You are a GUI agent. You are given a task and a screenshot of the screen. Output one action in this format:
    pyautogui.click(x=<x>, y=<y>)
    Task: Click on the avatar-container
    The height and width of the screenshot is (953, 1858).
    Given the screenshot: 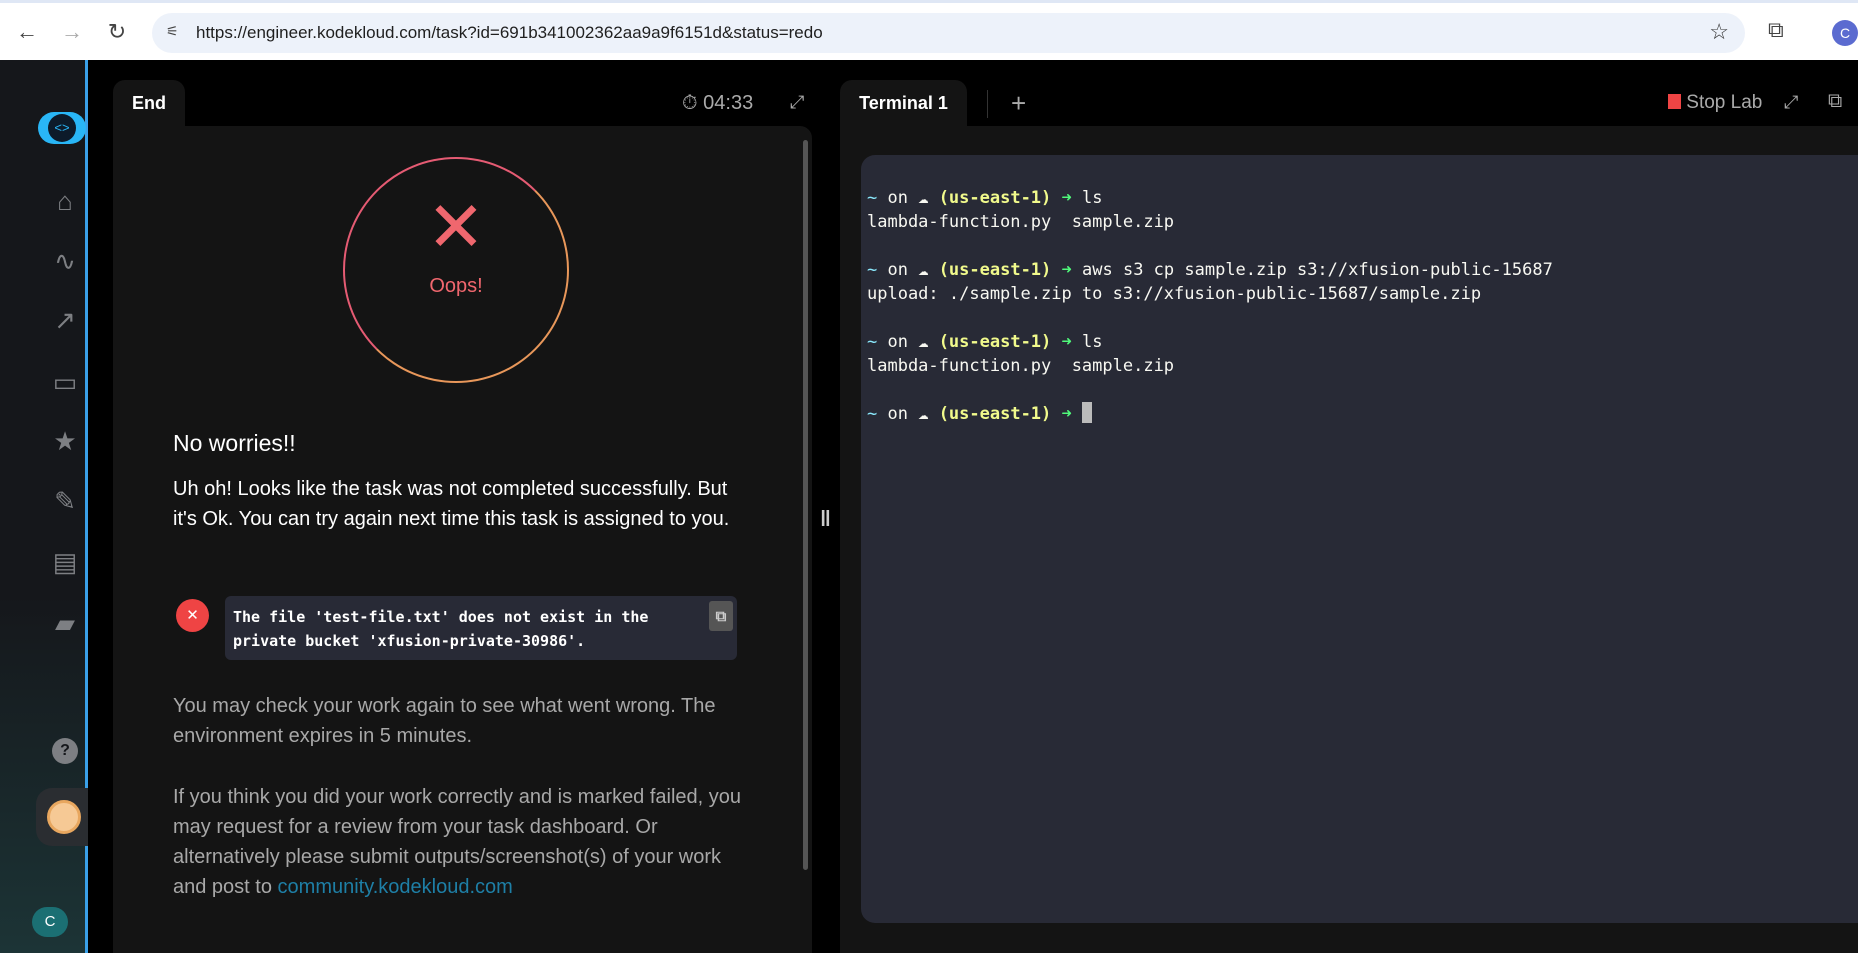 What is the action you would take?
    pyautogui.click(x=62, y=817)
    